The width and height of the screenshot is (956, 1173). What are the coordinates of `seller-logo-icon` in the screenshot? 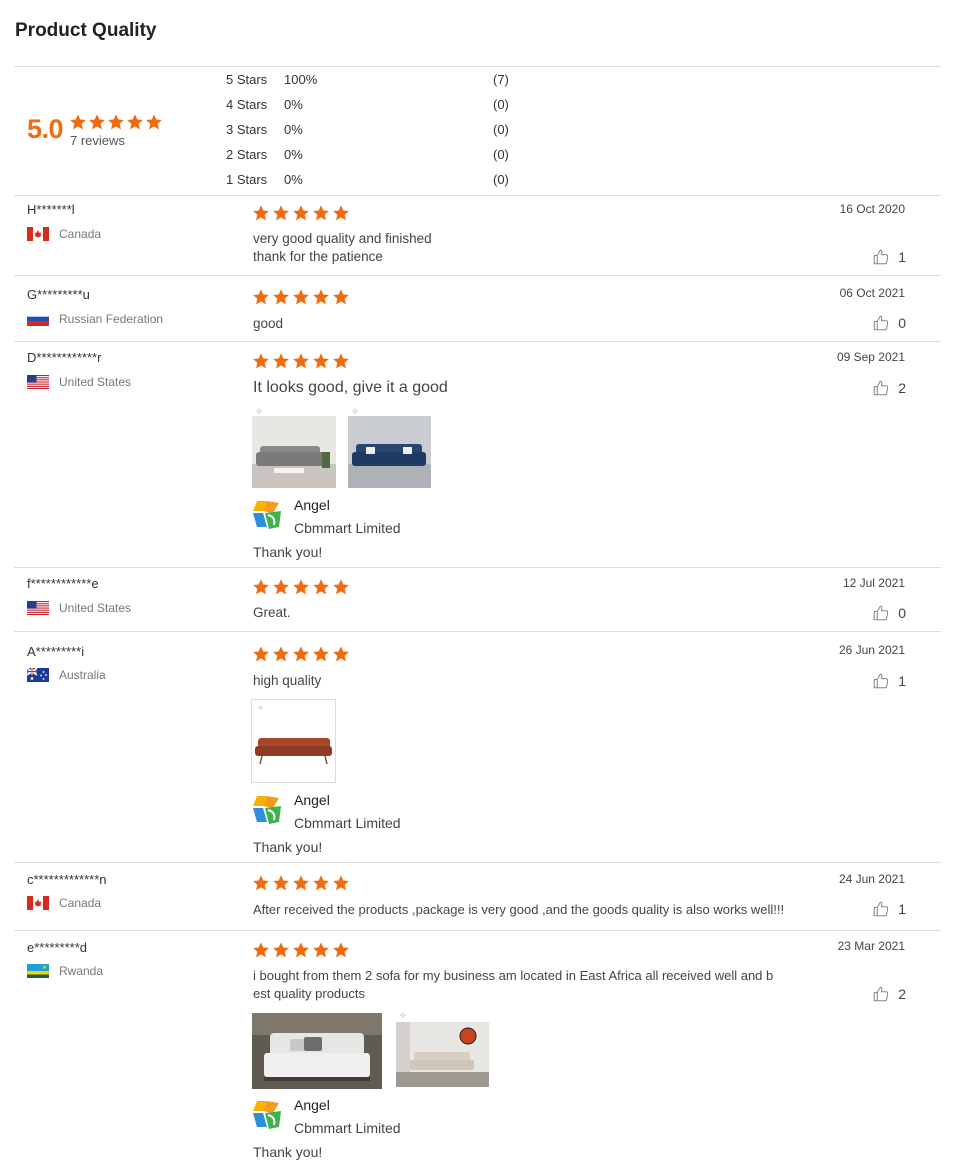 It's located at (268, 1114).